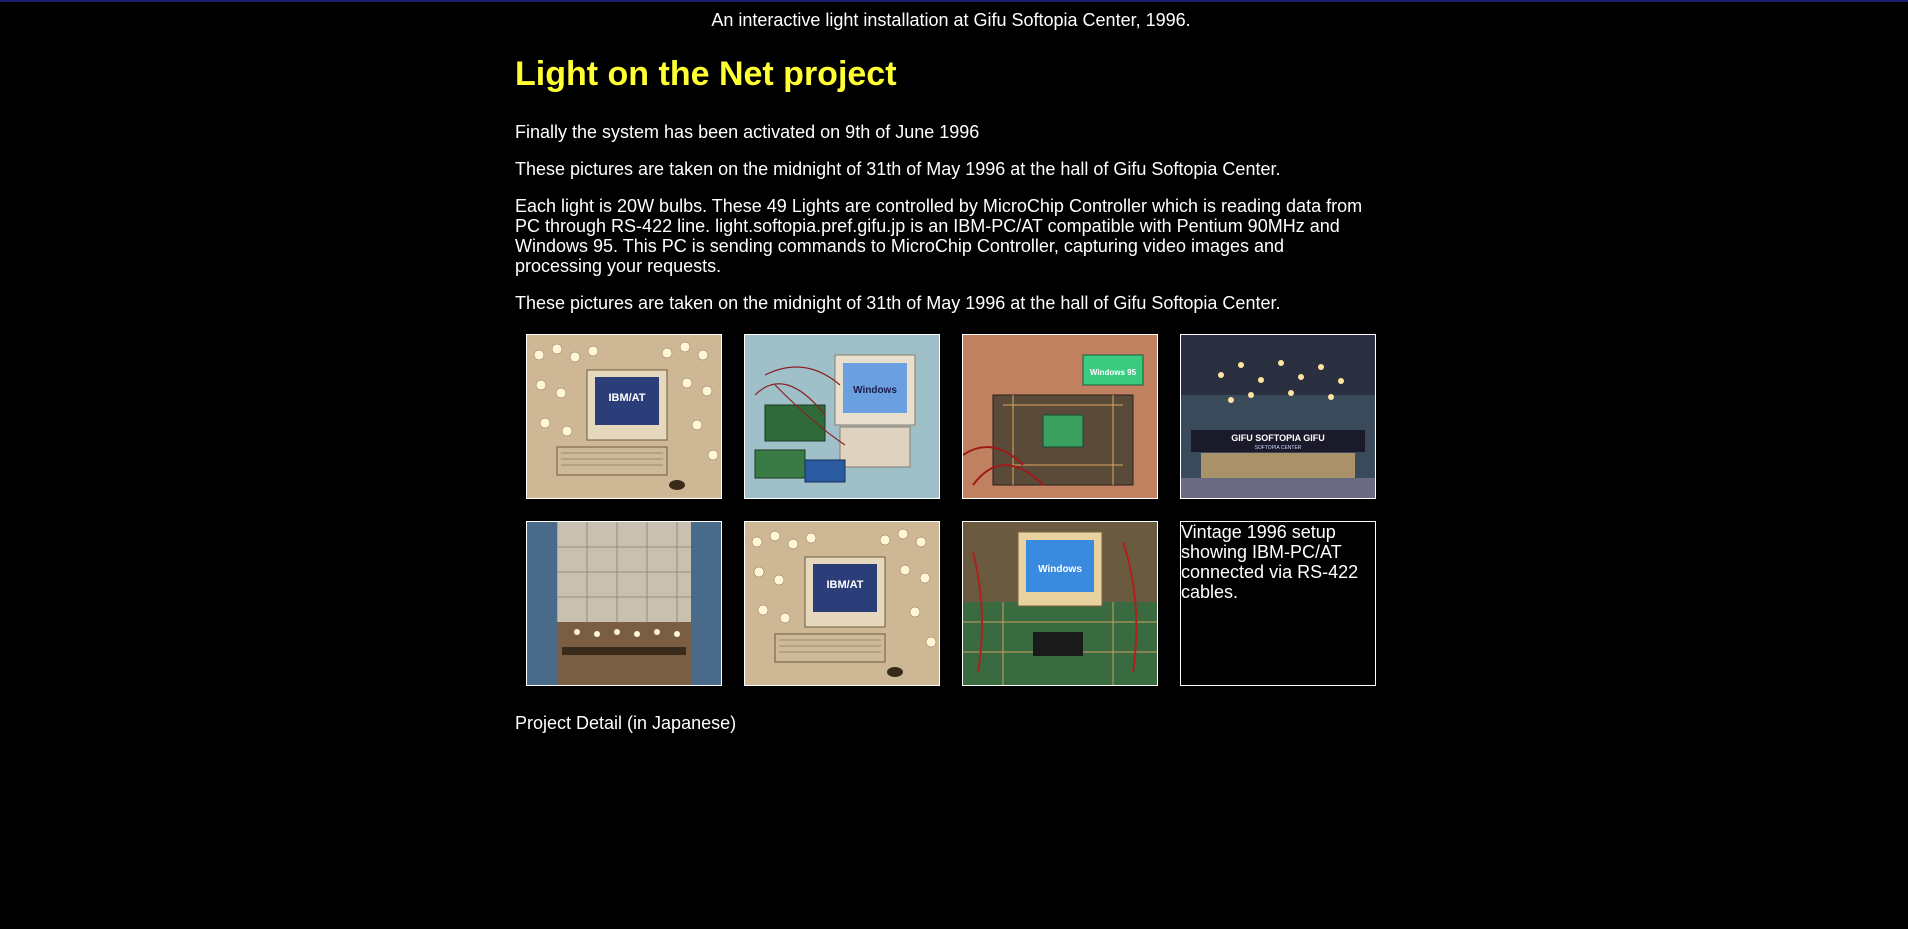 This screenshot has height=929, width=1908. I want to click on photo-hall-with-hanging-lights, so click(624, 603).